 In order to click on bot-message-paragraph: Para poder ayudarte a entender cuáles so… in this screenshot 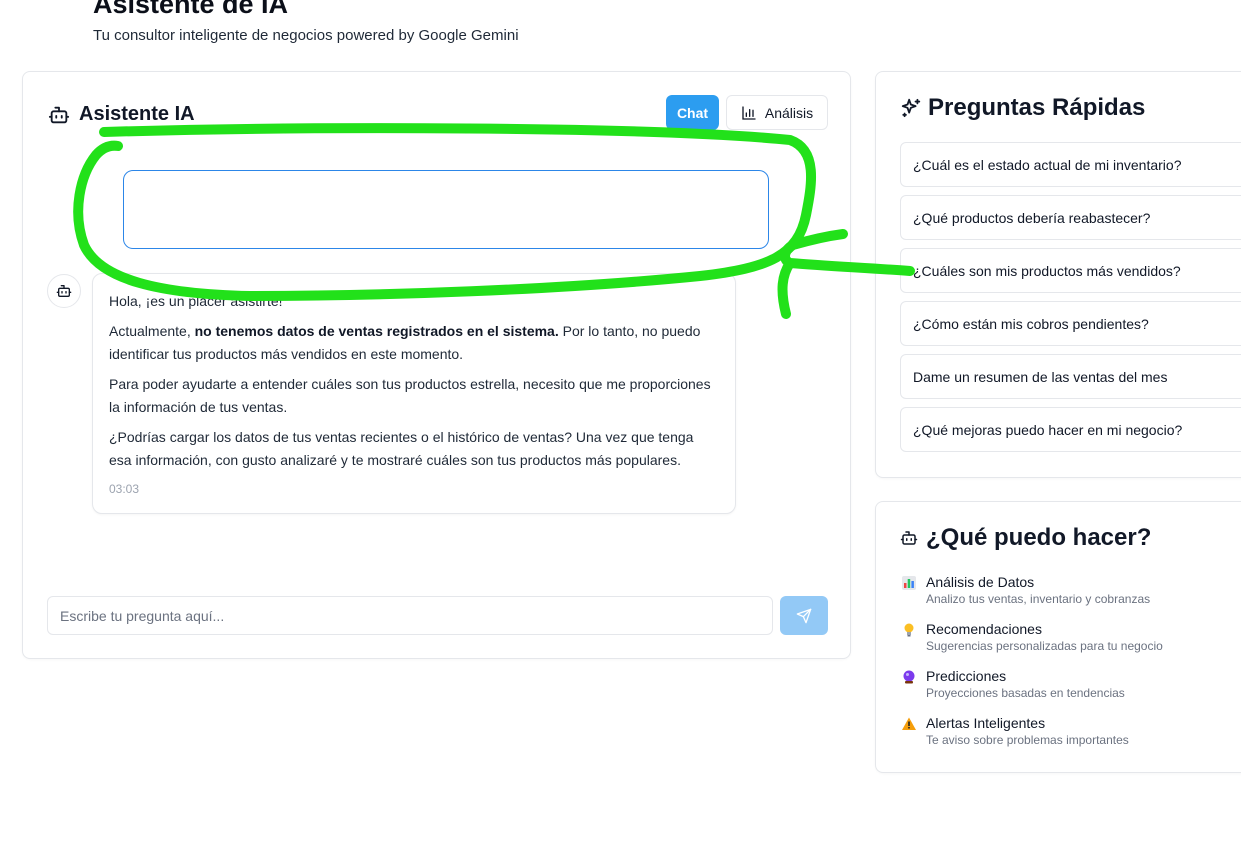, I will do `click(410, 395)`.